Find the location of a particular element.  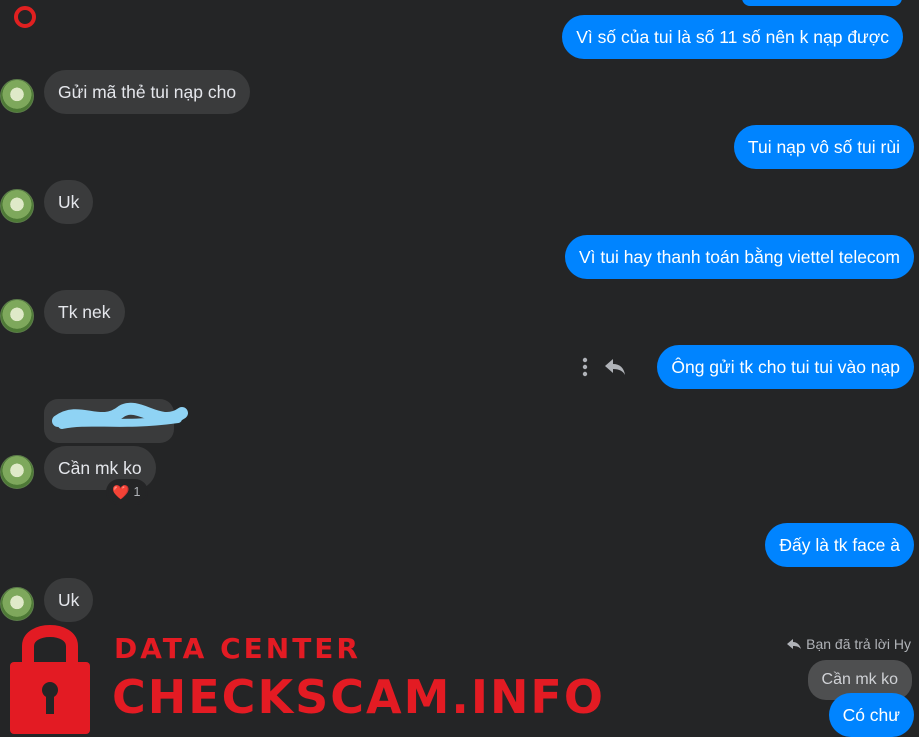

padlock-icon is located at coordinates (50, 679).